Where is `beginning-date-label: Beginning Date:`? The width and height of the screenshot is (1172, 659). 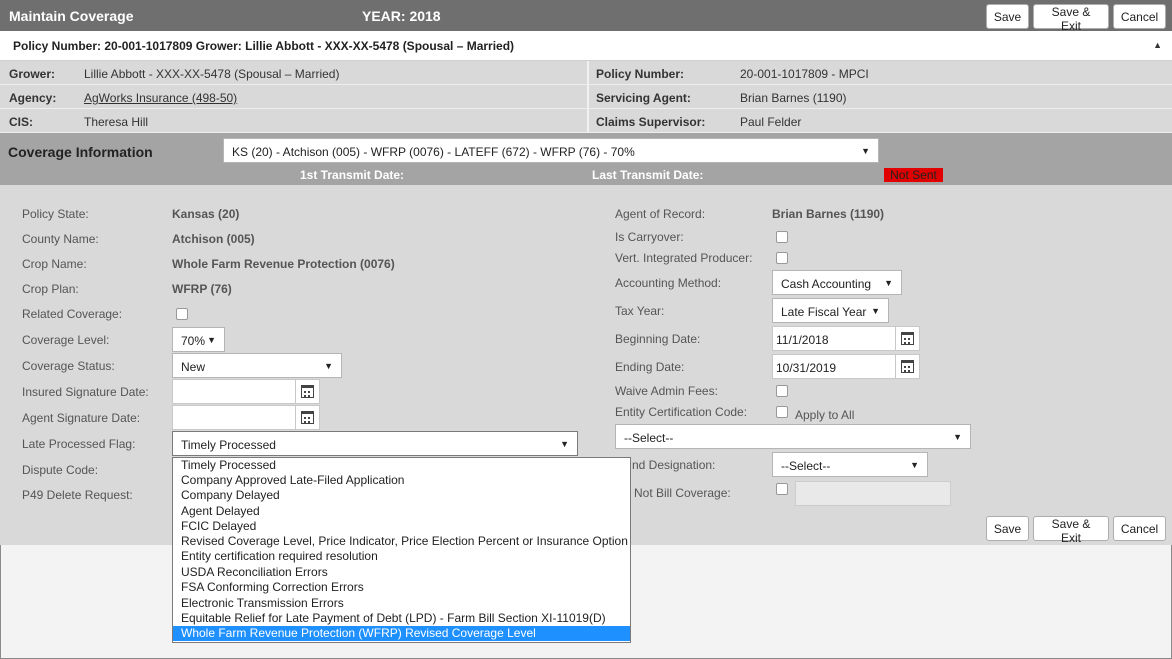 beginning-date-label: Beginning Date: is located at coordinates (658, 339).